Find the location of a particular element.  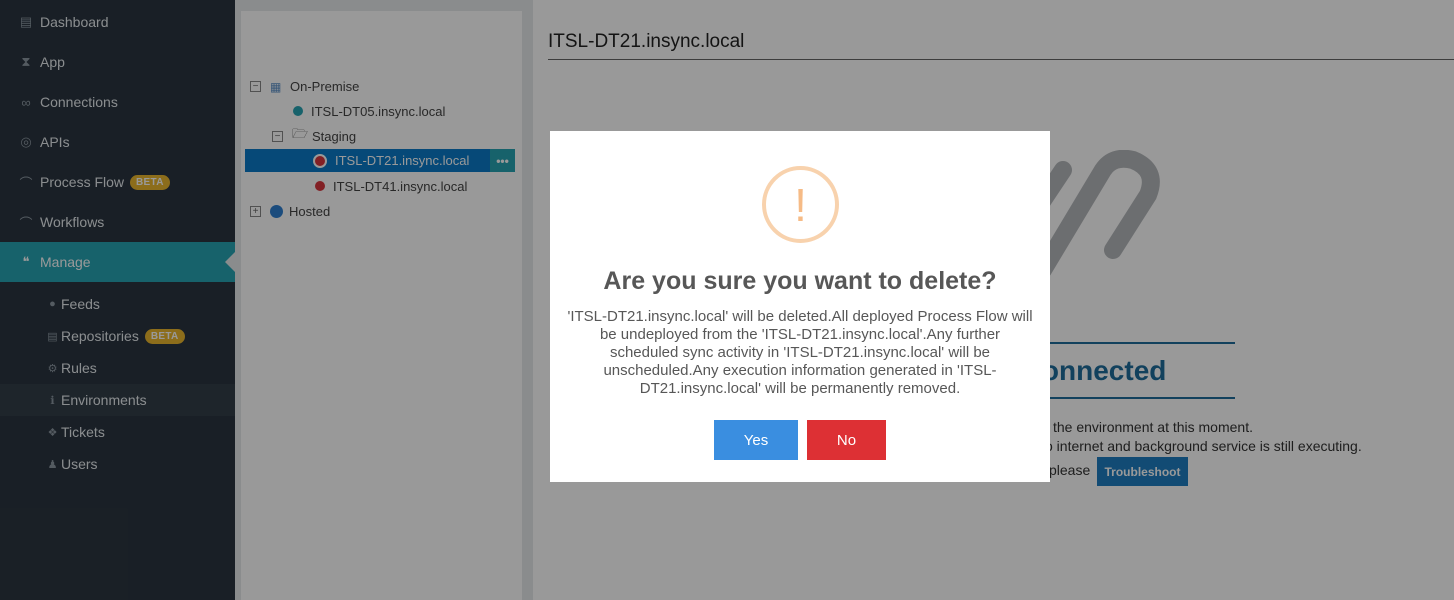

dialog-title: Are you sure you want to delete? is located at coordinates (800, 281).